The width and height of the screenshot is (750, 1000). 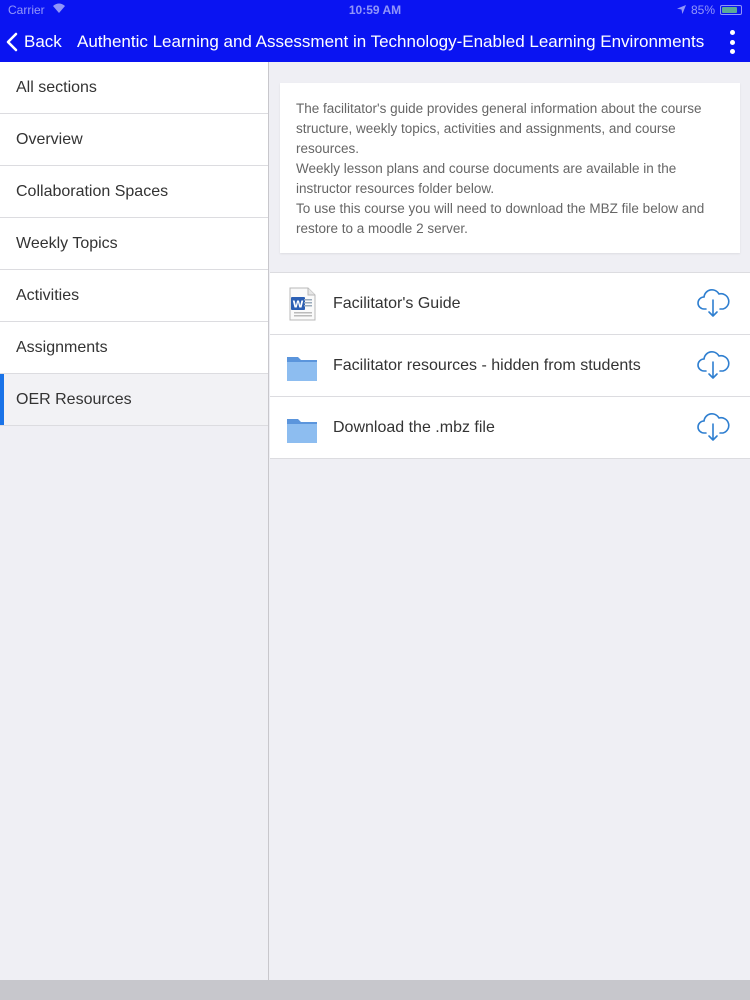 I want to click on sidebar-item-collaboration-spaces: Collaboration Spaces, so click(x=134, y=192).